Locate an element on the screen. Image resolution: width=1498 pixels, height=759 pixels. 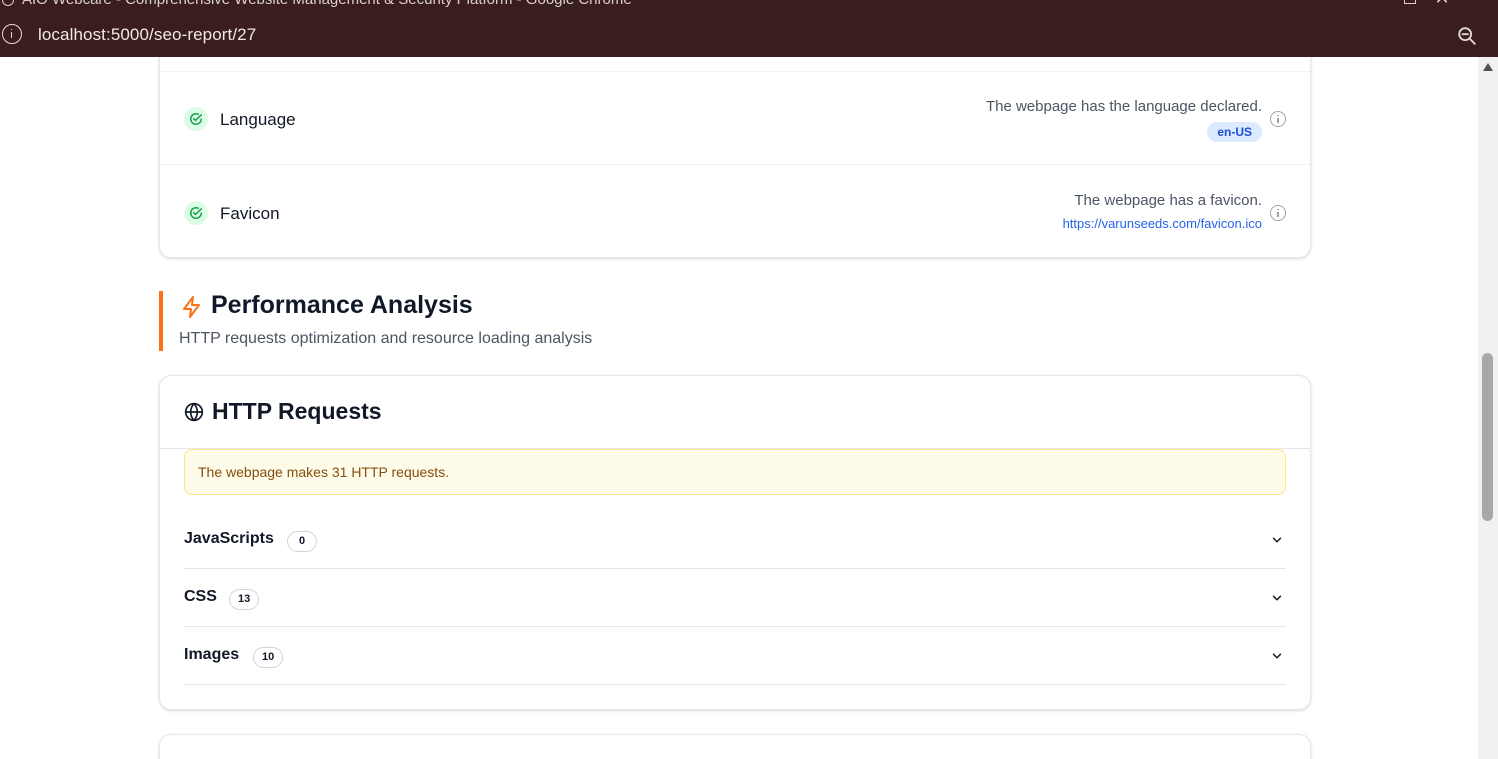
http-notice: The webpage makes 31 HTTP requests. is located at coordinates (735, 472).